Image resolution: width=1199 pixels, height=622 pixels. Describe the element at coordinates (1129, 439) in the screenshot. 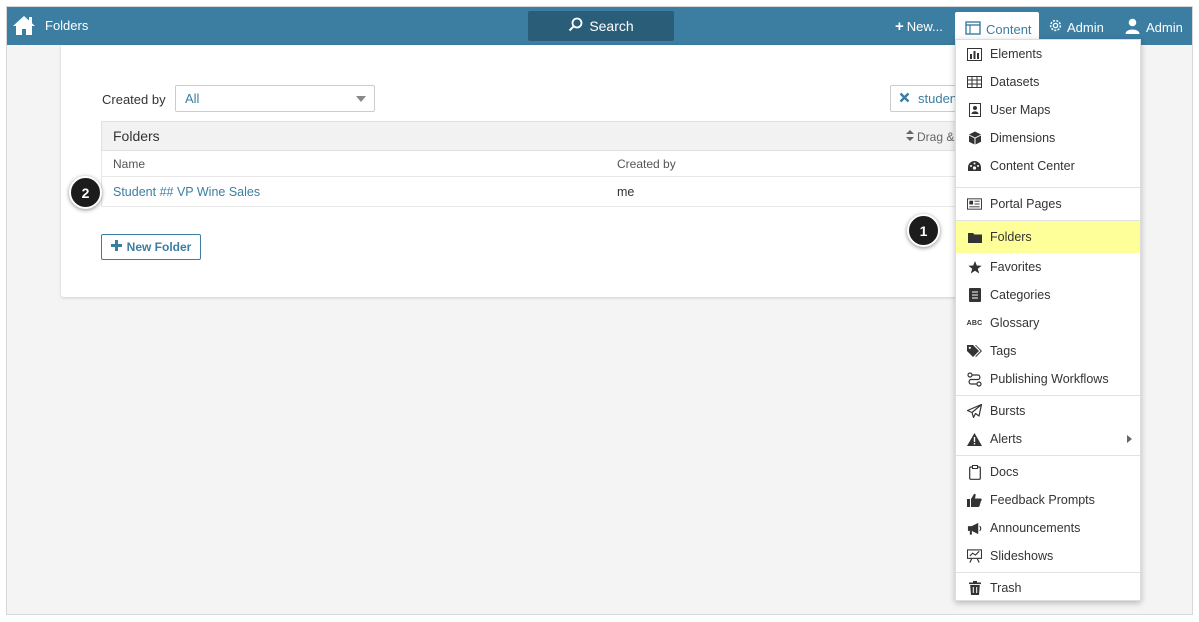

I see `chevron-right-icon` at that location.